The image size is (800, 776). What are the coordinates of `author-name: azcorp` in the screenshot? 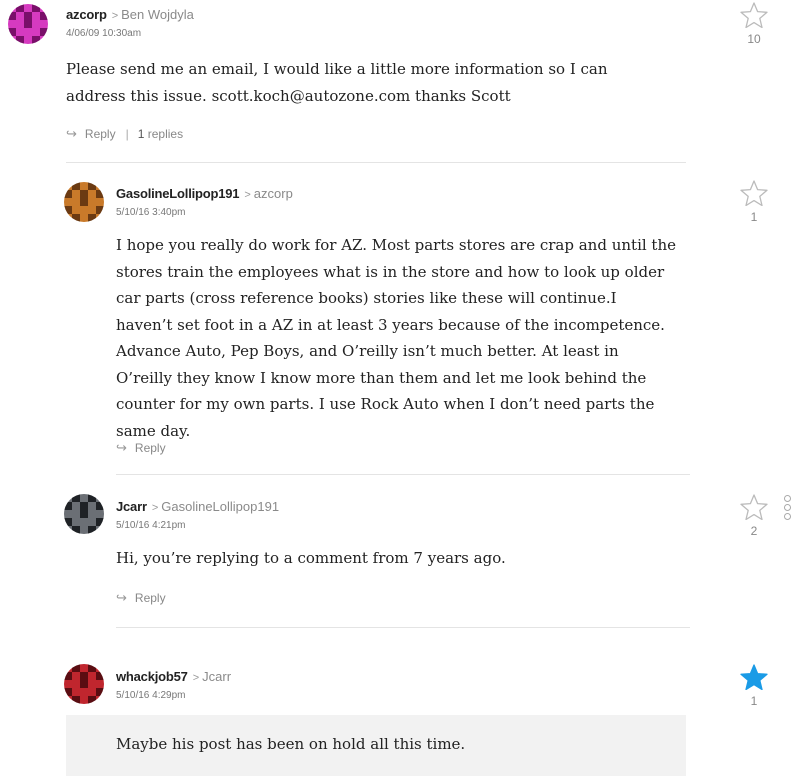 It's located at (86, 14).